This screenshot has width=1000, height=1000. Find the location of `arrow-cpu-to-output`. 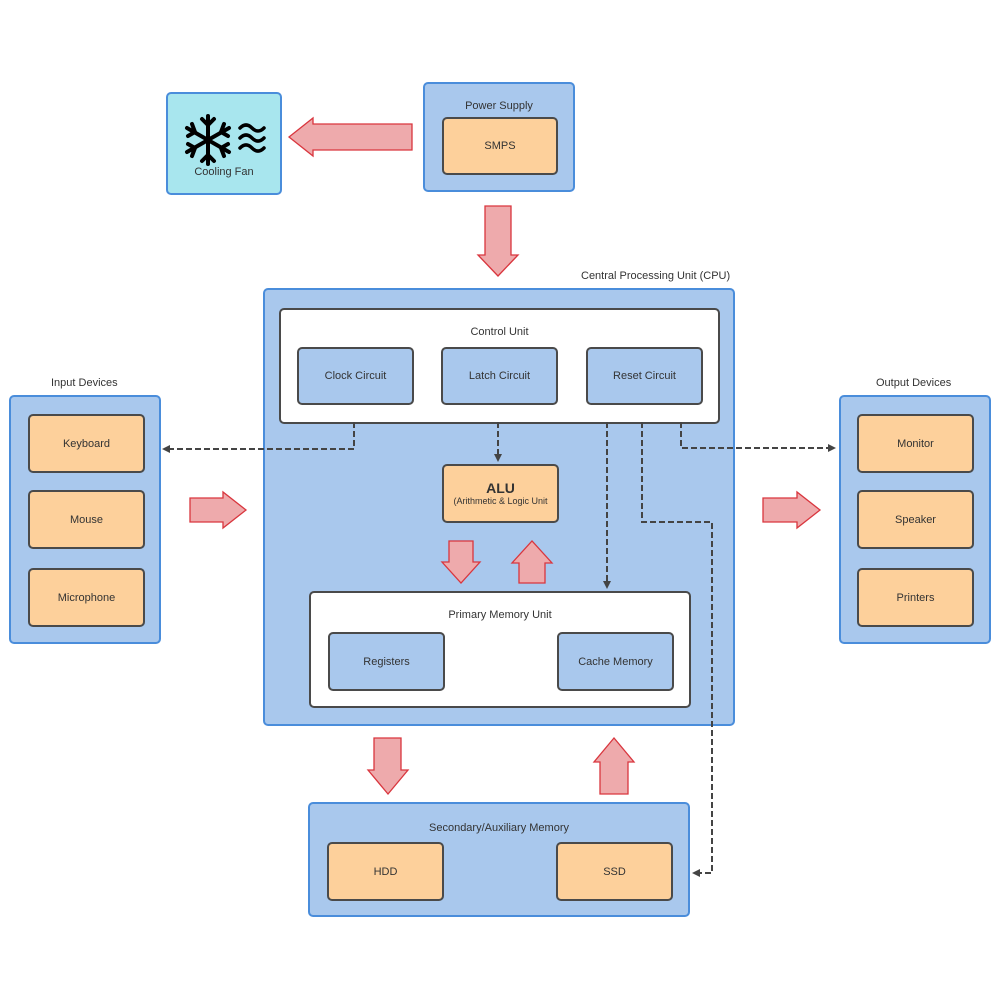

arrow-cpu-to-output is located at coordinates (792, 510).